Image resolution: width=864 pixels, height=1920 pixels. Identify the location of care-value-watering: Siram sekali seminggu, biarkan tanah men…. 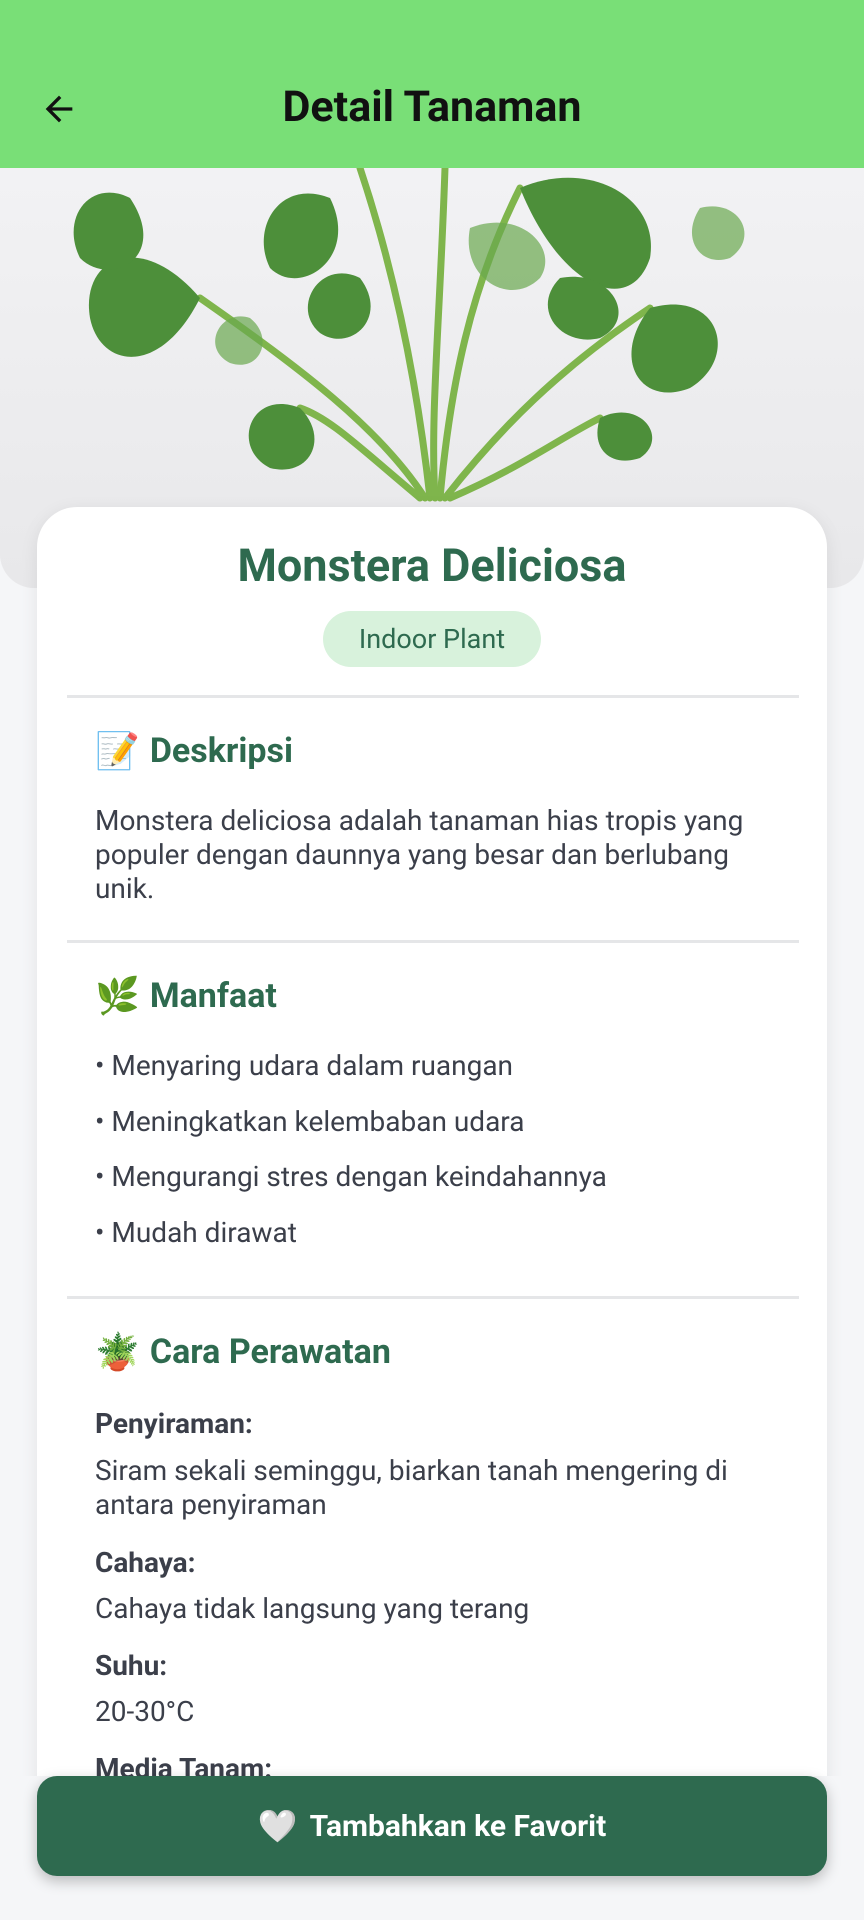
(411, 1487).